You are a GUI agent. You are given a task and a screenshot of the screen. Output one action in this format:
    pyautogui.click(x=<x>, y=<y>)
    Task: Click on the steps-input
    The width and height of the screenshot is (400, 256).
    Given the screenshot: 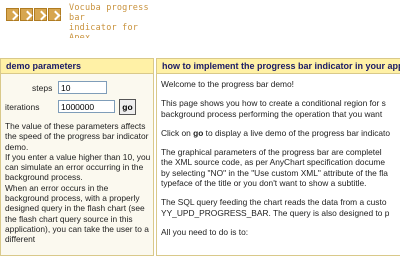 What is the action you would take?
    pyautogui.click(x=82, y=87)
    